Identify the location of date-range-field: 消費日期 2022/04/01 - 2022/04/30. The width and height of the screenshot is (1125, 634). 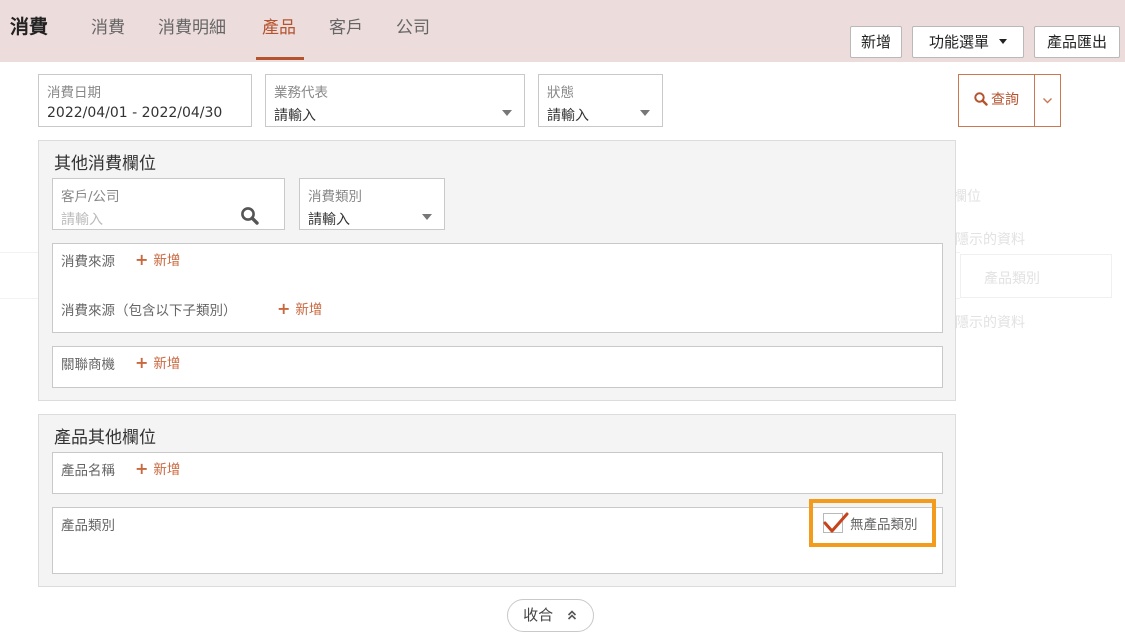
(145, 100).